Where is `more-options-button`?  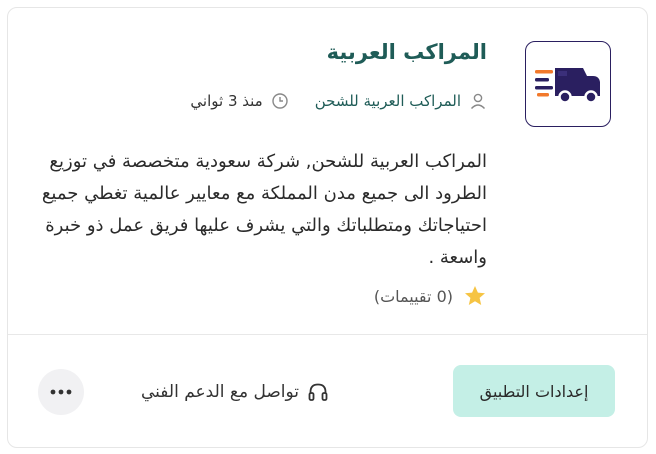 more-options-button is located at coordinates (61, 392).